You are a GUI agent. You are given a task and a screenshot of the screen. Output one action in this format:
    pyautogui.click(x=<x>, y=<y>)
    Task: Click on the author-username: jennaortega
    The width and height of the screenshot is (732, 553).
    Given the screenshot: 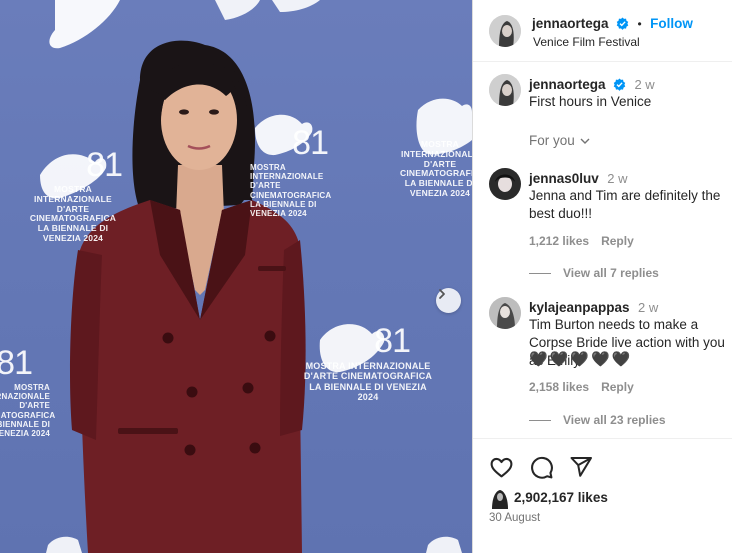 What is the action you would take?
    pyautogui.click(x=570, y=23)
    